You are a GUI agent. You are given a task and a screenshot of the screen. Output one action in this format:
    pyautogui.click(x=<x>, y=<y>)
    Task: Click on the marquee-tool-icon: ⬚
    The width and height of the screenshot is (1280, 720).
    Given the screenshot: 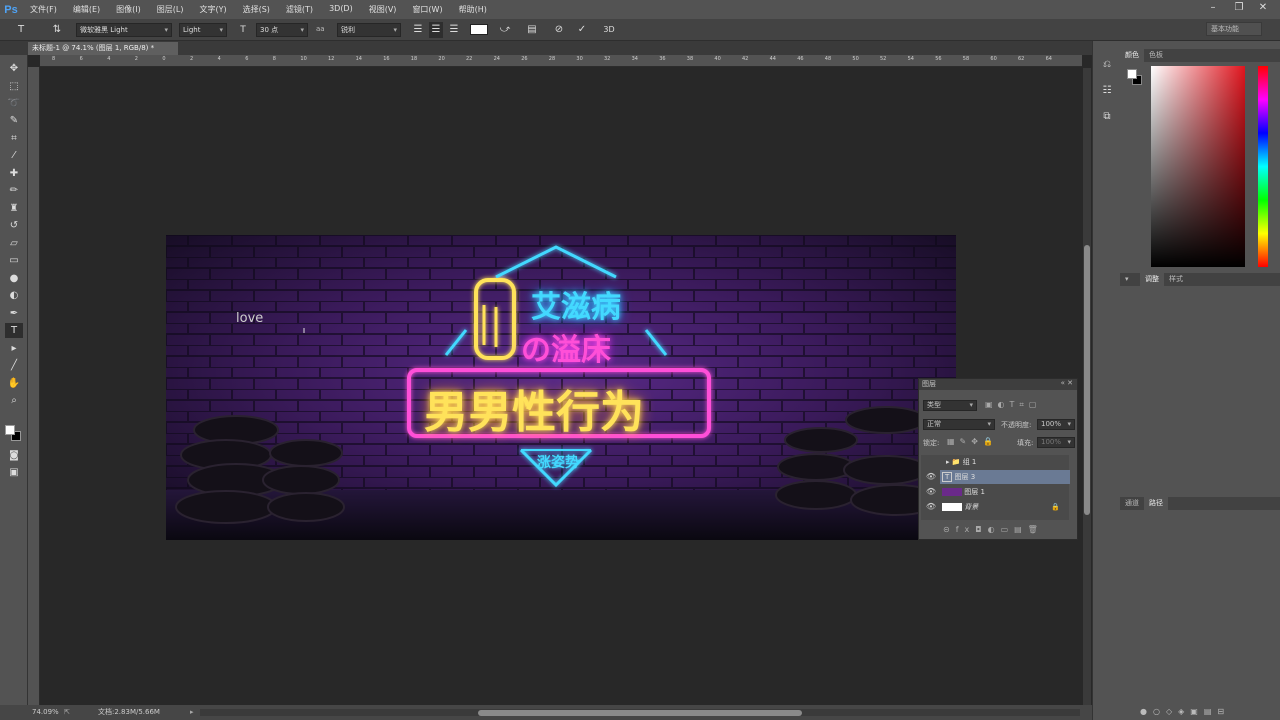 What is the action you would take?
    pyautogui.click(x=14, y=86)
    